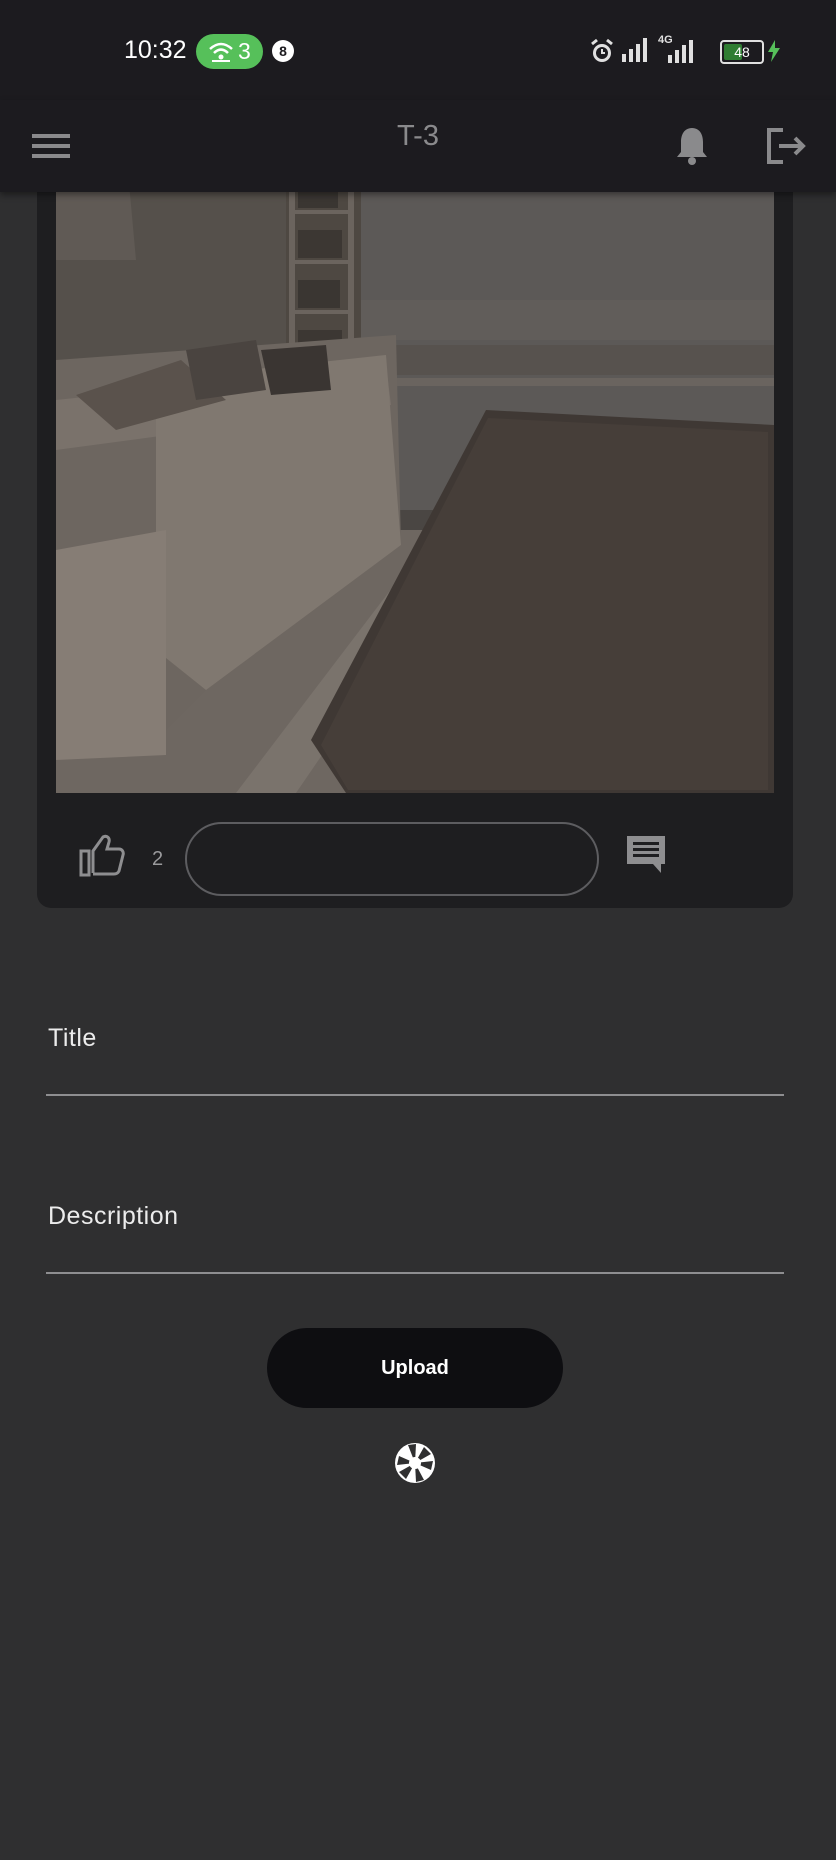  I want to click on camera-aperture-icon, so click(415, 1463).